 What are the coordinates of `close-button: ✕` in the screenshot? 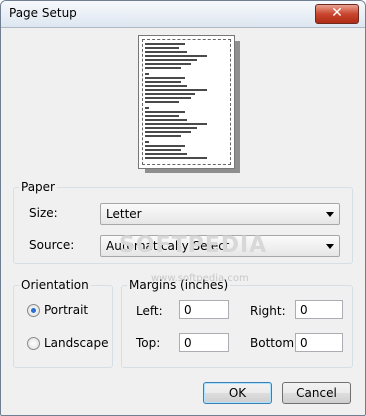 It's located at (337, 14).